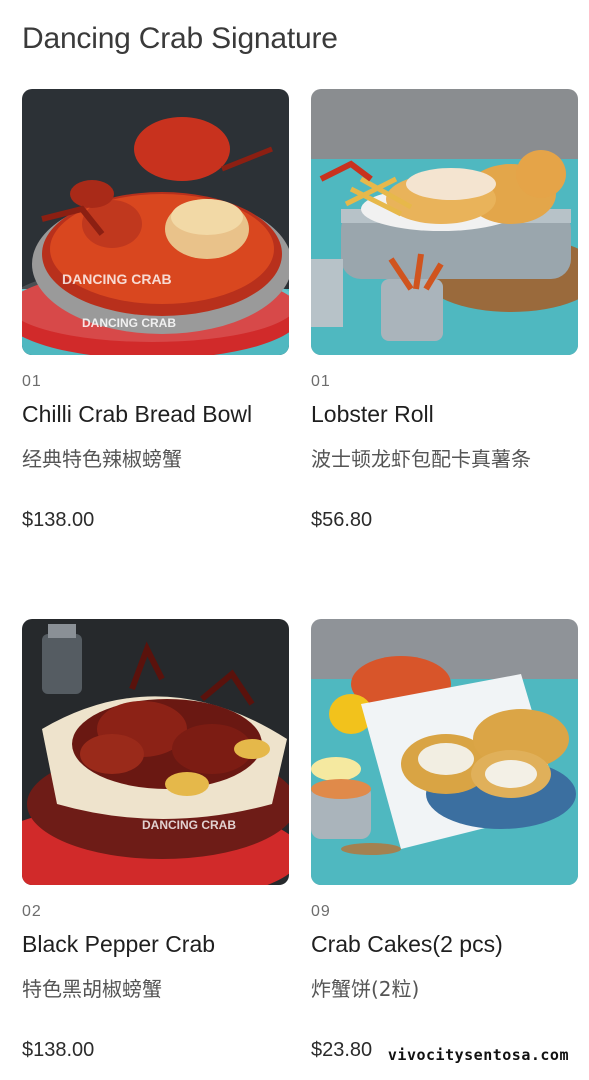 The height and width of the screenshot is (1080, 589). I want to click on item-name-chinese: 特色黑胡椒螃蟹, so click(92, 989).